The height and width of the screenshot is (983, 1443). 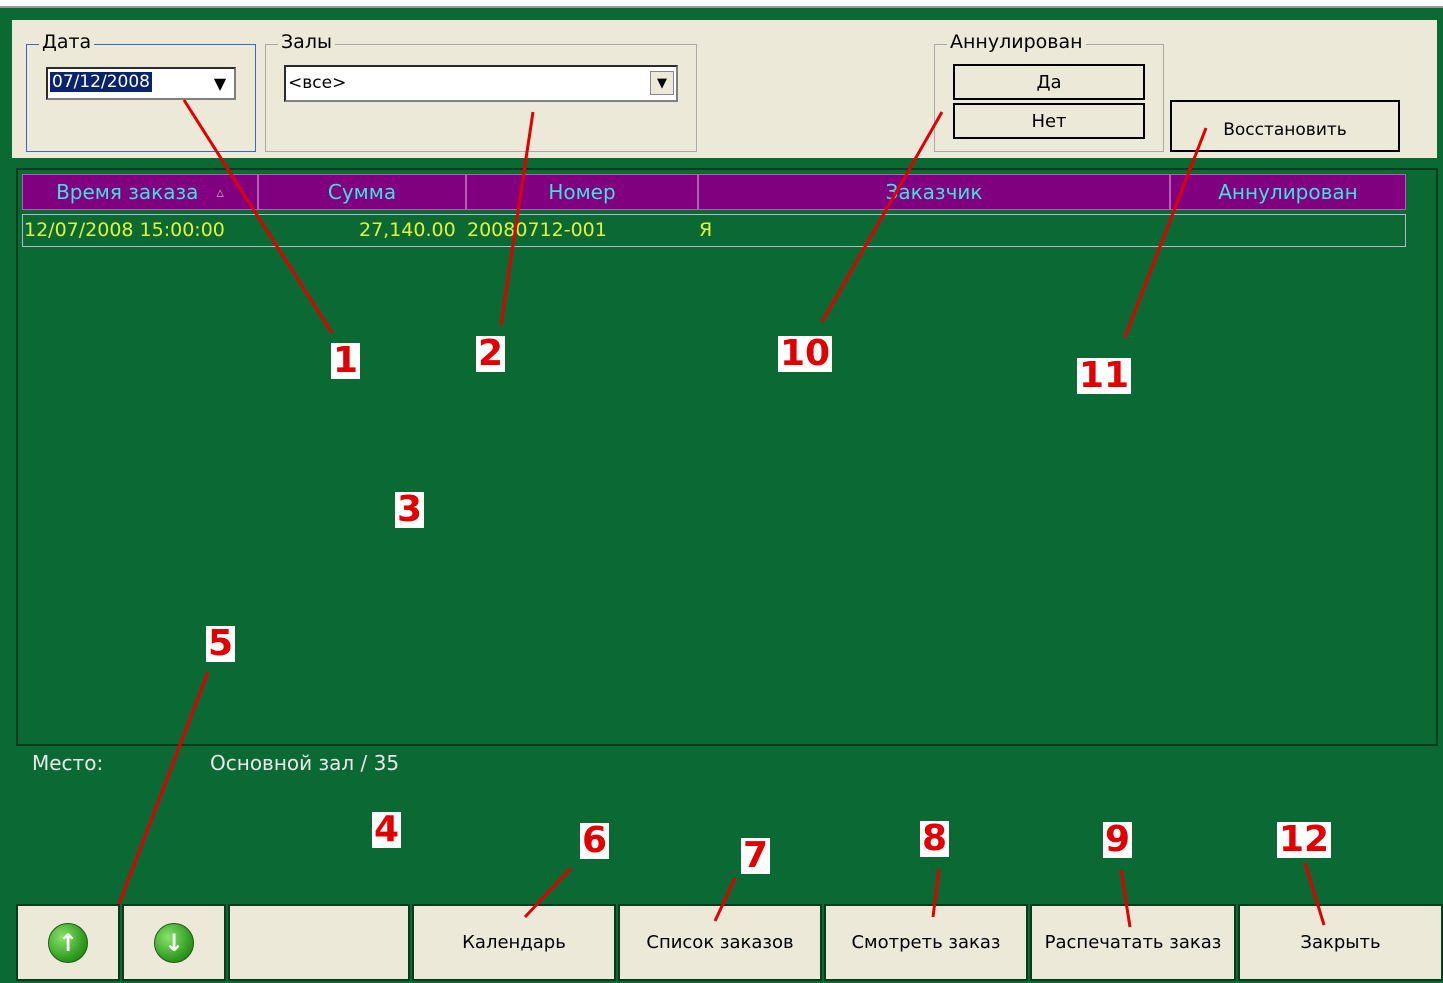 What do you see at coordinates (317, 83) in the screenshot?
I see `halls-value: <все>` at bounding box center [317, 83].